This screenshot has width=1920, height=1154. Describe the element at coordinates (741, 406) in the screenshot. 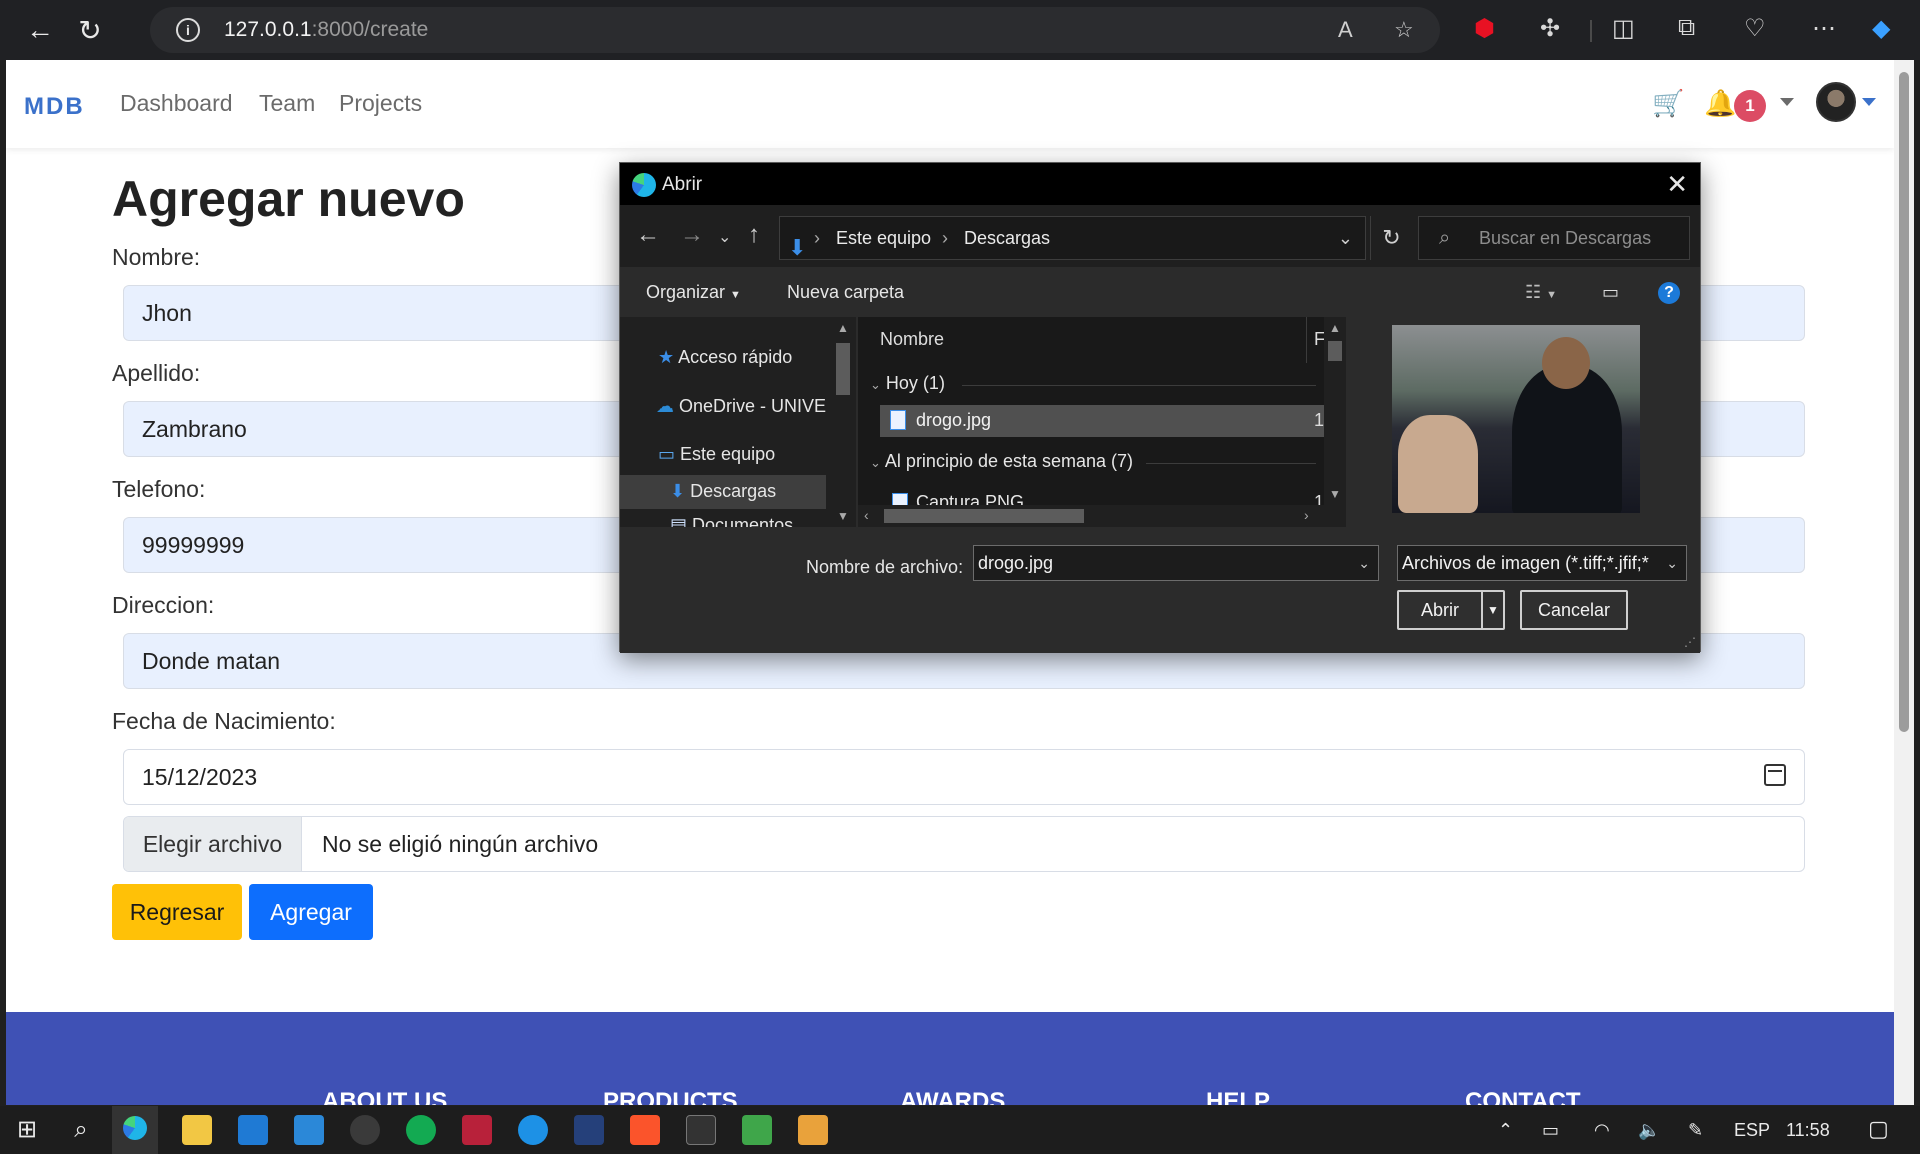

I see `nav-item-onedrive: ☁ OneDrive - UNIVE` at that location.